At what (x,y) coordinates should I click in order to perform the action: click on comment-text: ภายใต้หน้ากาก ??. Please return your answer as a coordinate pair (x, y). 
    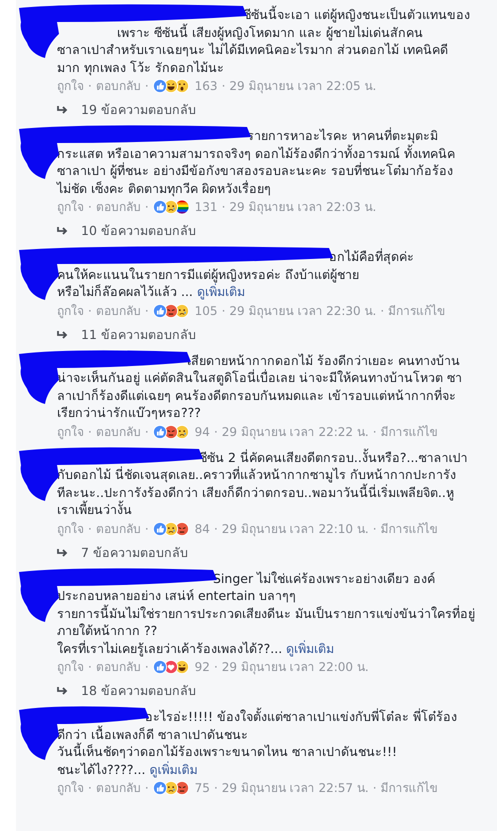
    Looking at the image, I should click on (107, 631).